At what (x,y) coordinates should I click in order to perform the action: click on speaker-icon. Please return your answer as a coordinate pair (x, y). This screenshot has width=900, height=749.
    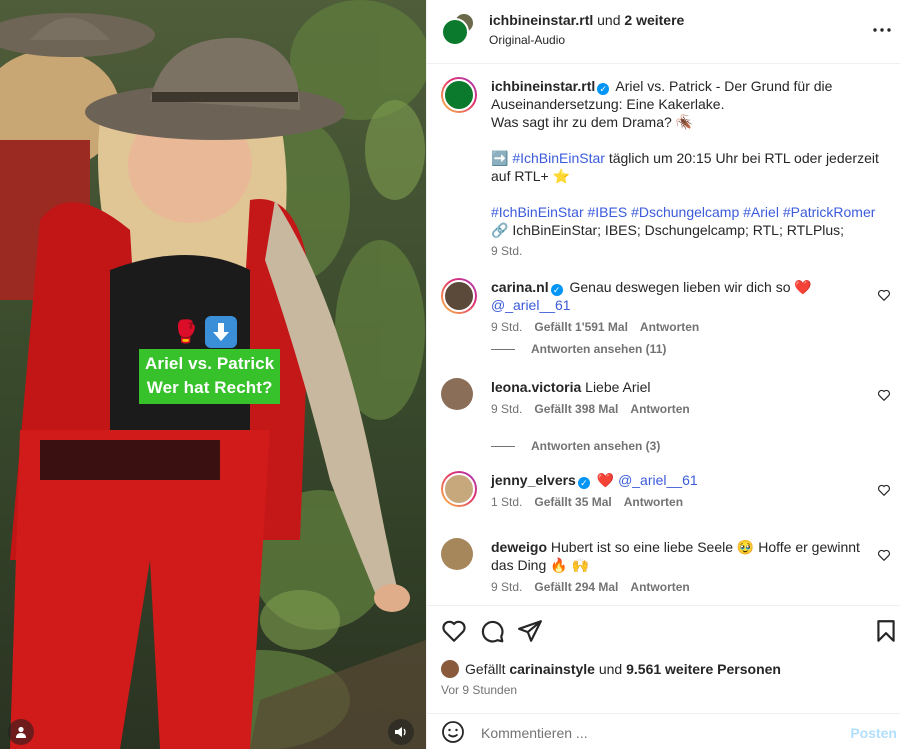
    Looking at the image, I should click on (400, 732).